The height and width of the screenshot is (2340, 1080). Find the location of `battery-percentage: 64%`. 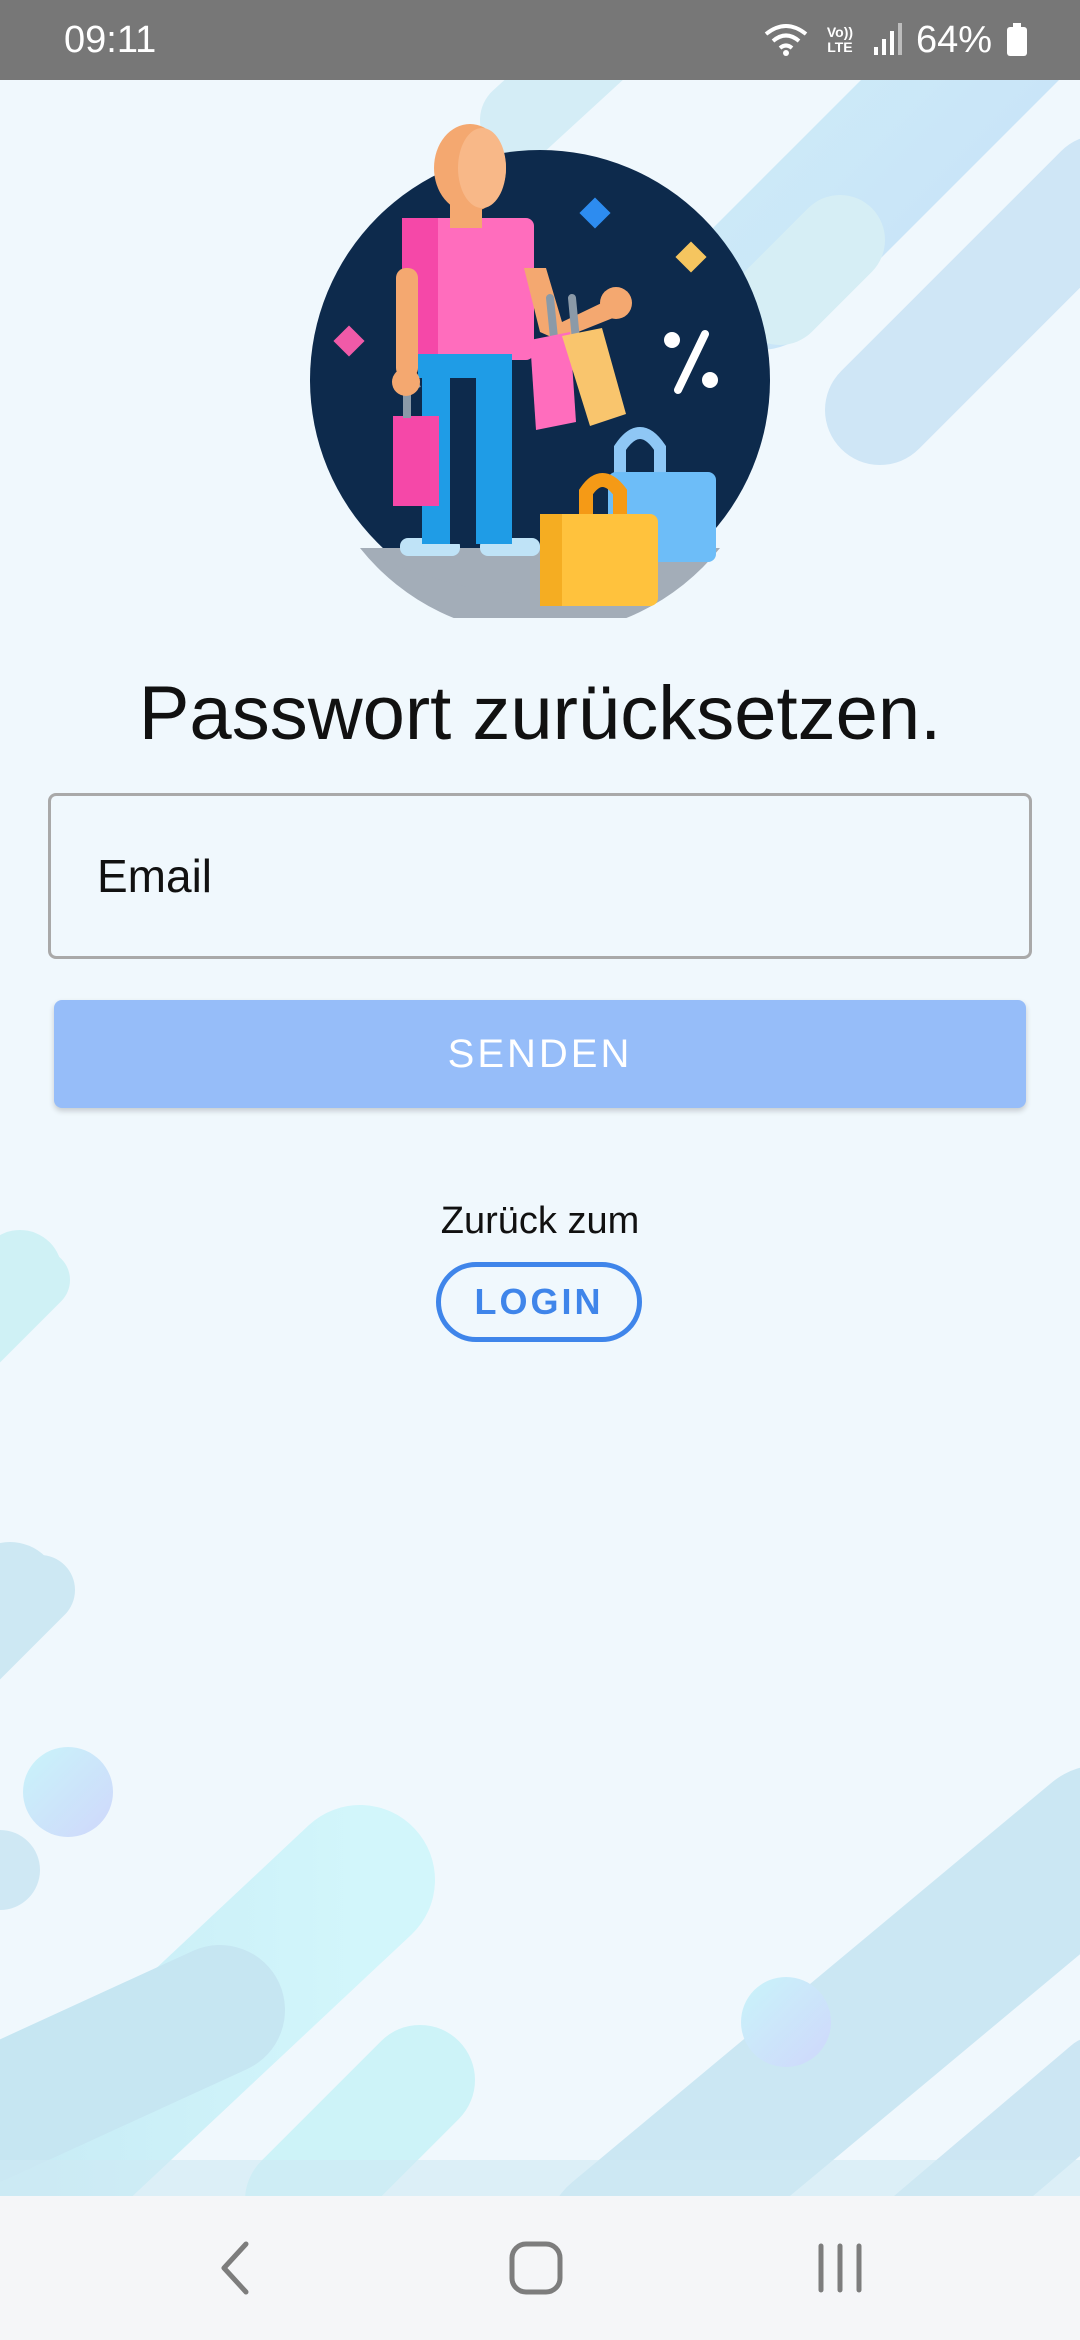

battery-percentage: 64% is located at coordinates (953, 39).